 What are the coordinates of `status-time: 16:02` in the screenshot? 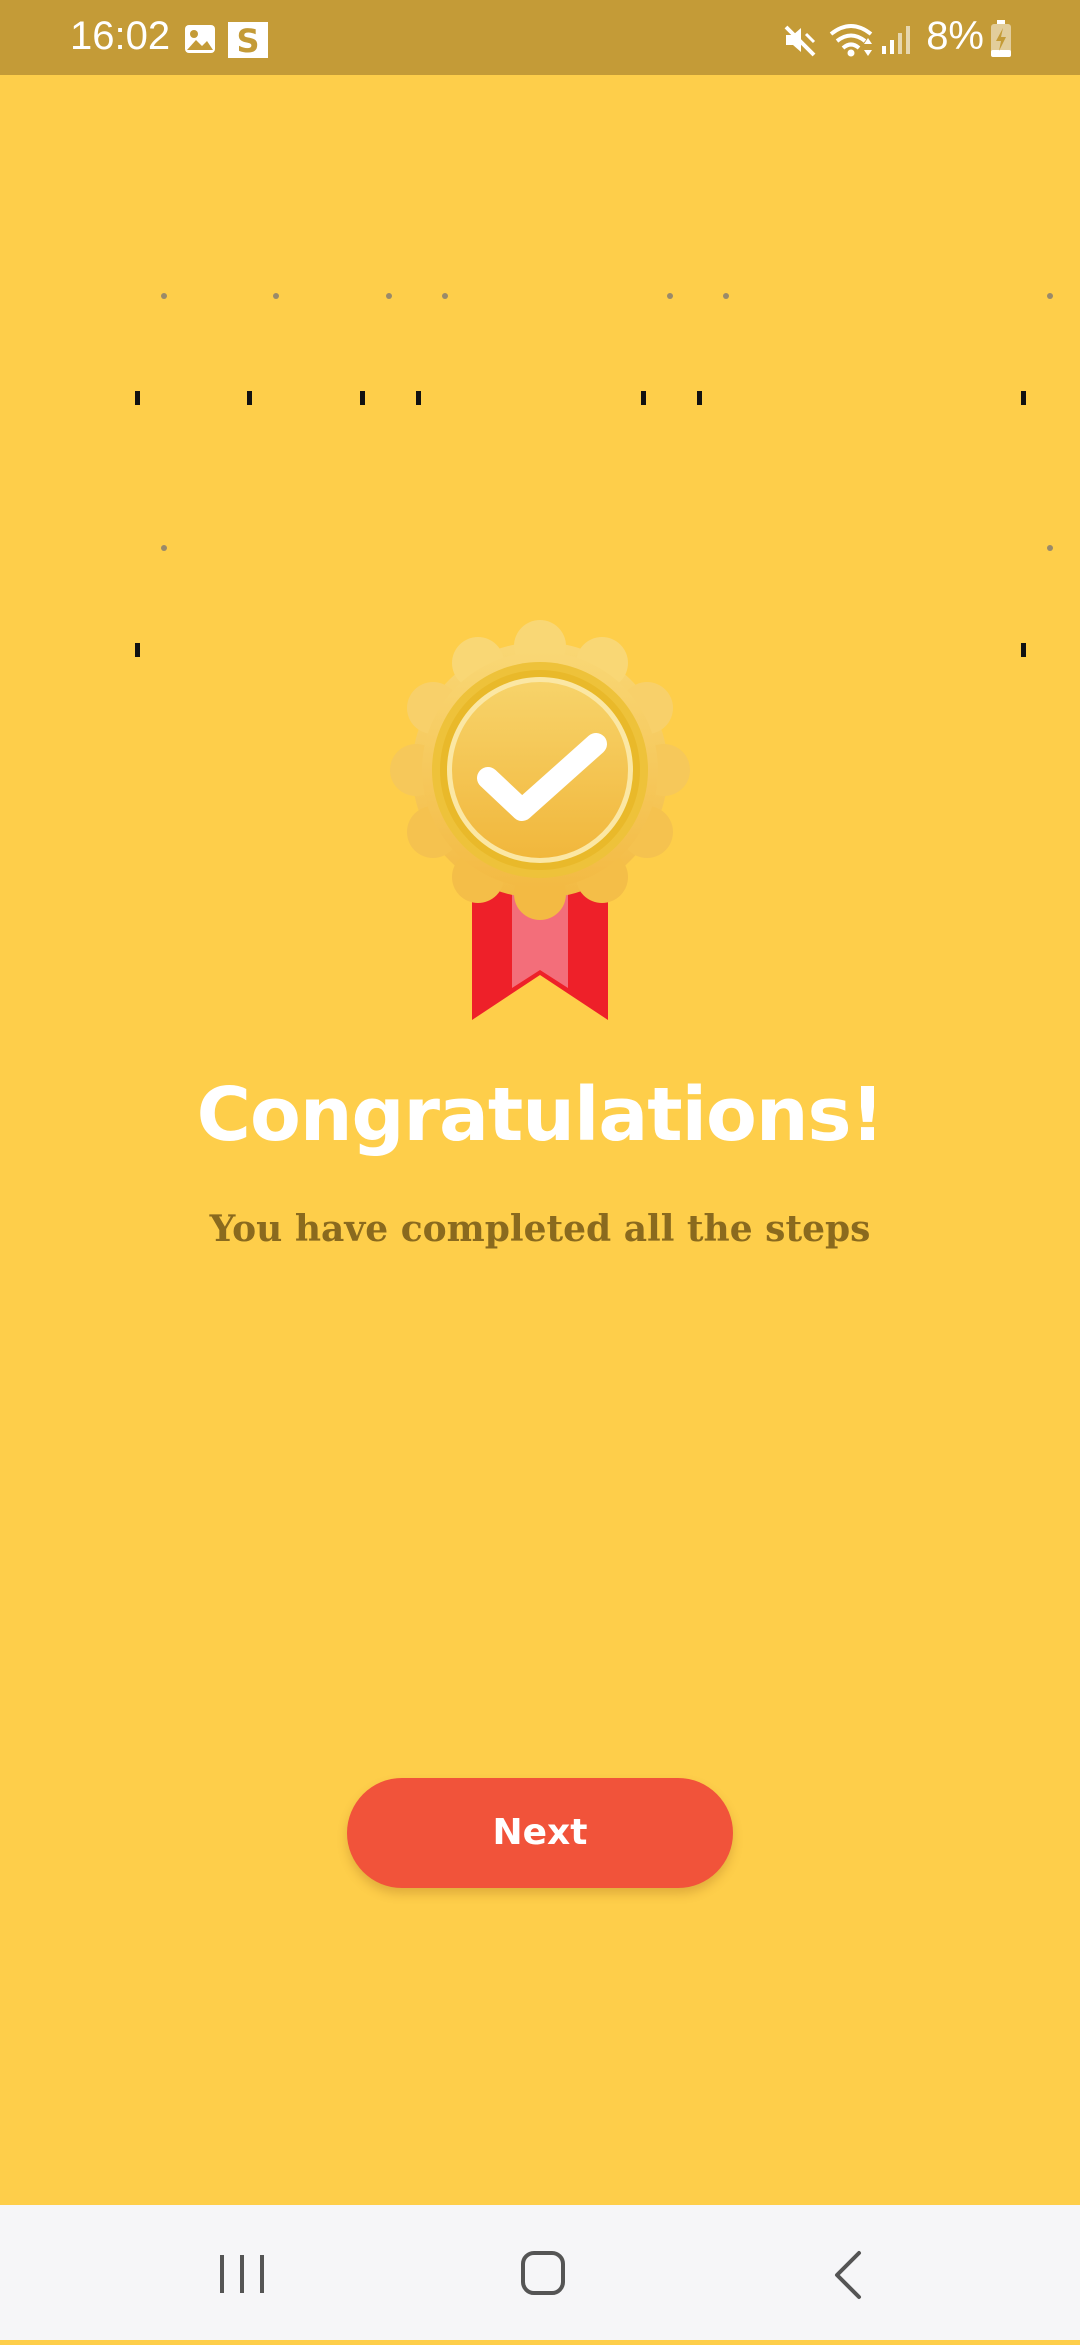 It's located at (120, 36).